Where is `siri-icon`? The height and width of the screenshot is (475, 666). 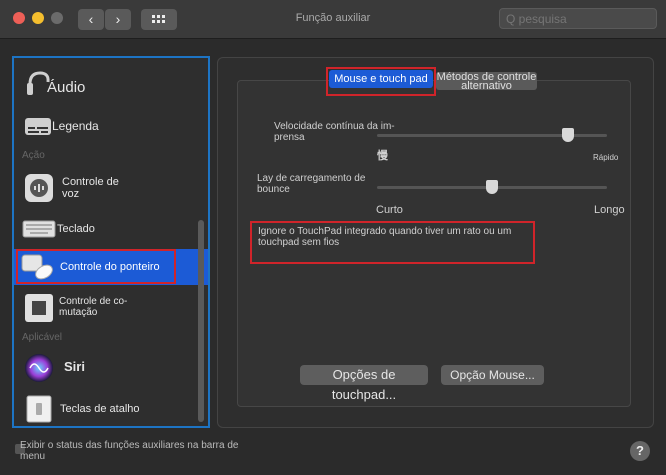 siri-icon is located at coordinates (39, 368).